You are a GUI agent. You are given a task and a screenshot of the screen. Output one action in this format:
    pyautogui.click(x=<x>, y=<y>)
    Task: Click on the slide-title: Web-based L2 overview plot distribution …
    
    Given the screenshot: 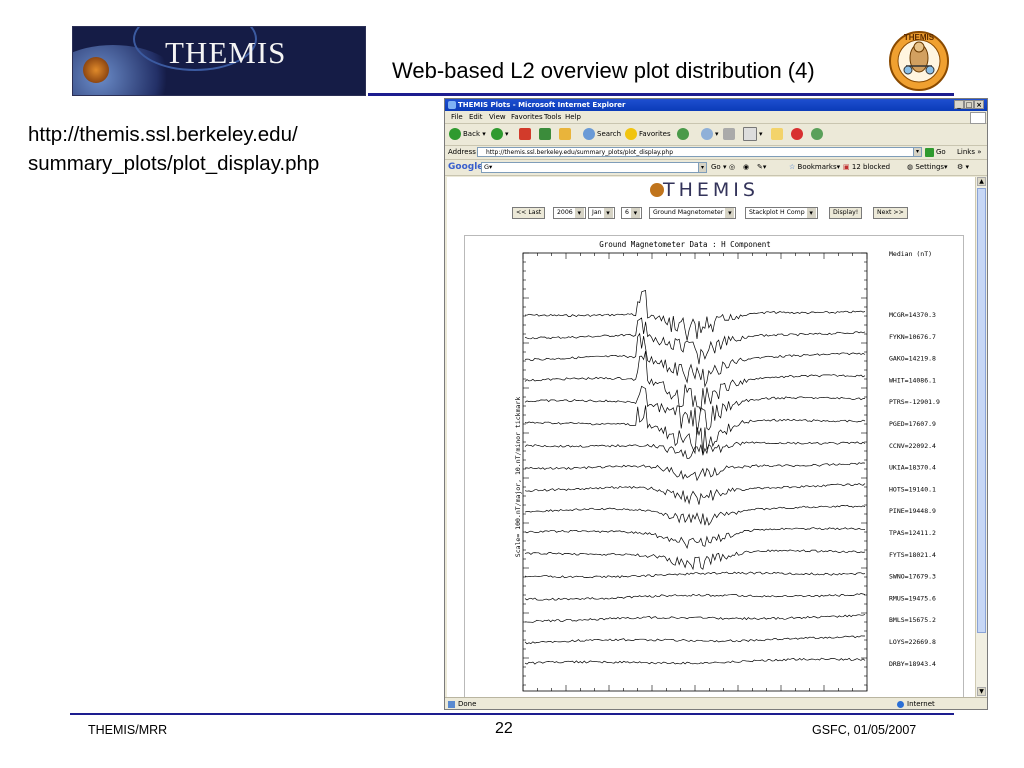 What is the action you would take?
    pyautogui.click(x=603, y=70)
    